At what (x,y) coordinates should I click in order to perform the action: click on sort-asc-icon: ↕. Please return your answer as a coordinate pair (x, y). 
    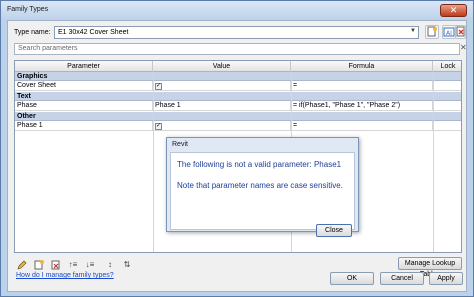
    Looking at the image, I should click on (110, 265).